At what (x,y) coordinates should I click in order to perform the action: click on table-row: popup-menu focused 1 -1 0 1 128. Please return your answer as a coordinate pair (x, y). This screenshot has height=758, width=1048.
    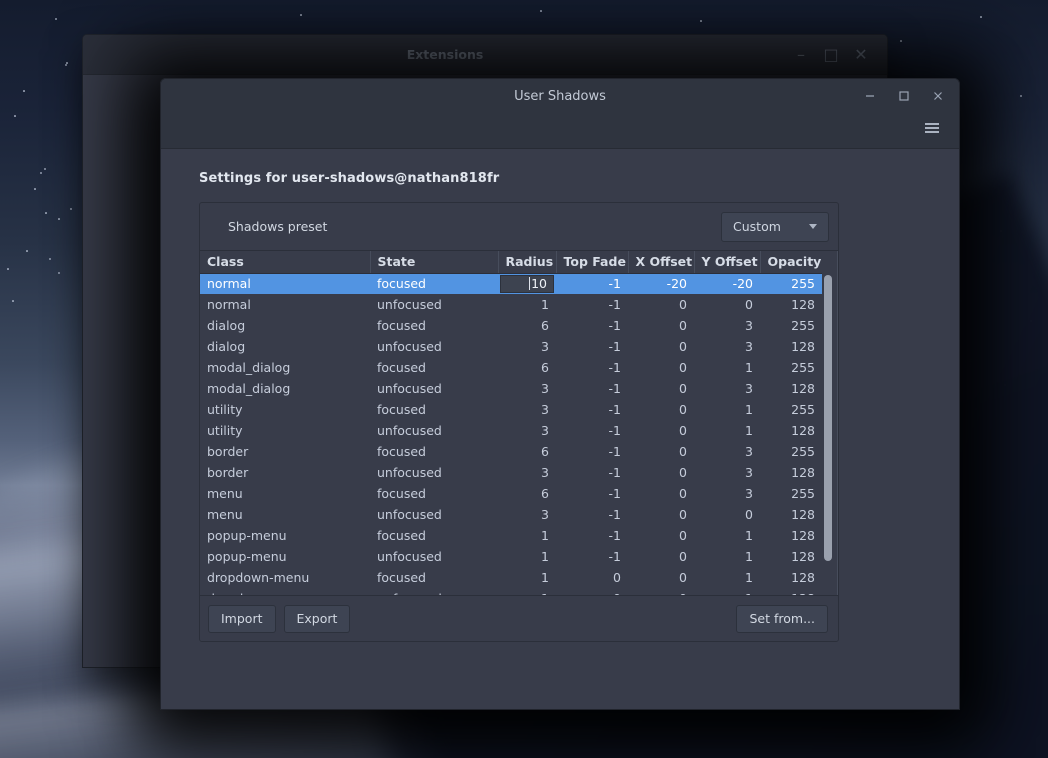
    Looking at the image, I should click on (511, 535).